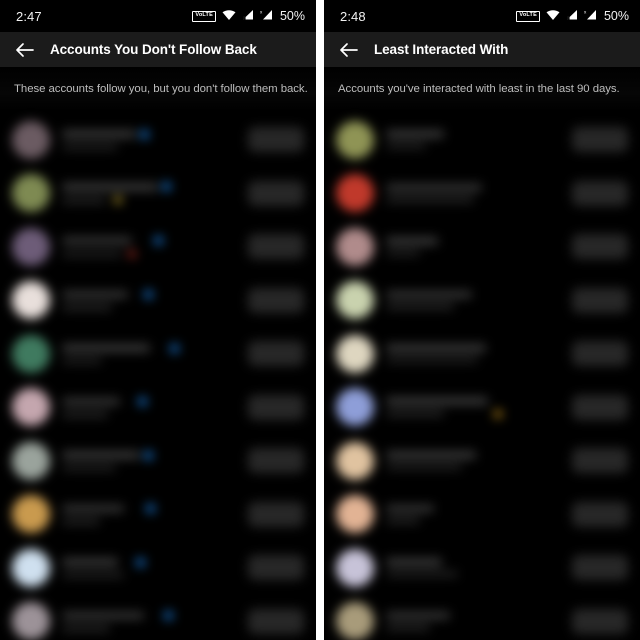 The height and width of the screenshot is (640, 640). Describe the element at coordinates (482, 49) in the screenshot. I see `app-bar: Least Interacted With` at that location.